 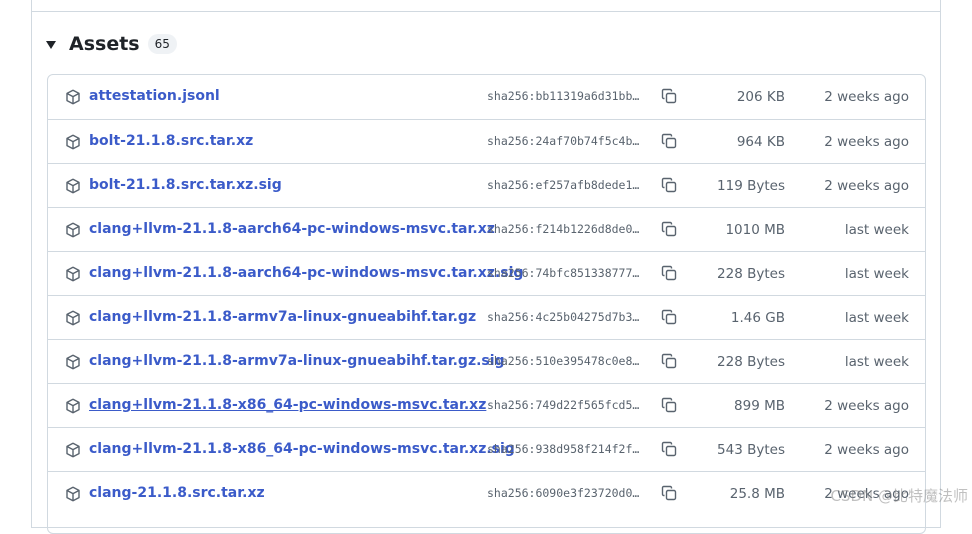 What do you see at coordinates (760, 97) in the screenshot?
I see `asset-size: 206 KB` at bounding box center [760, 97].